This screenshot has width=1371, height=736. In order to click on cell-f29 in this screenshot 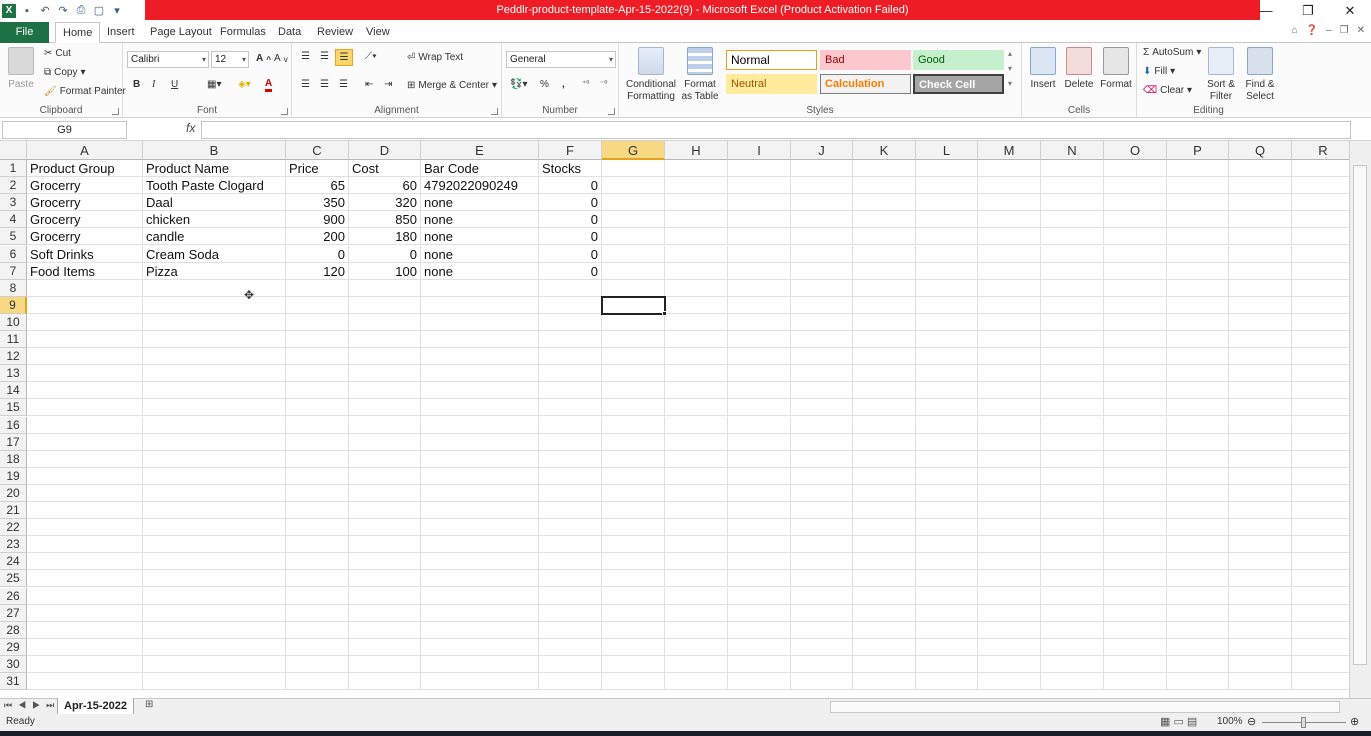, I will do `click(570, 647)`.